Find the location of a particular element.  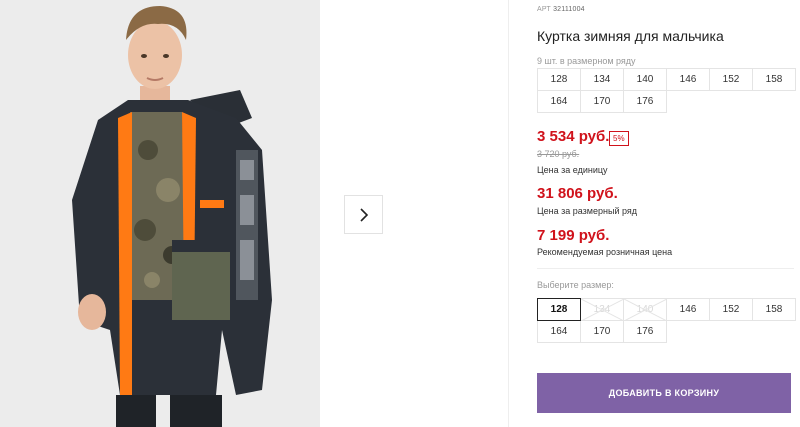

size-option: 176 is located at coordinates (645, 331).